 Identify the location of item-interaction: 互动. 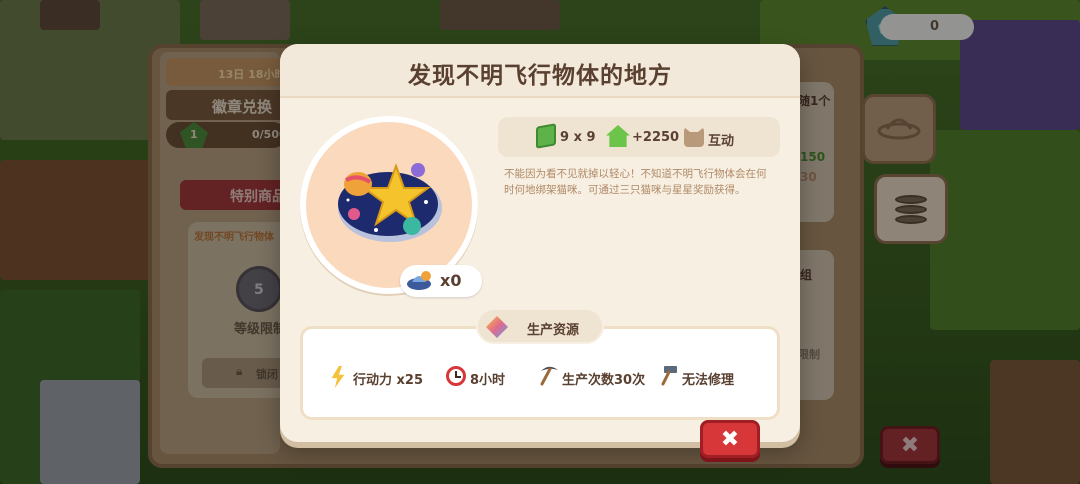
(721, 141).